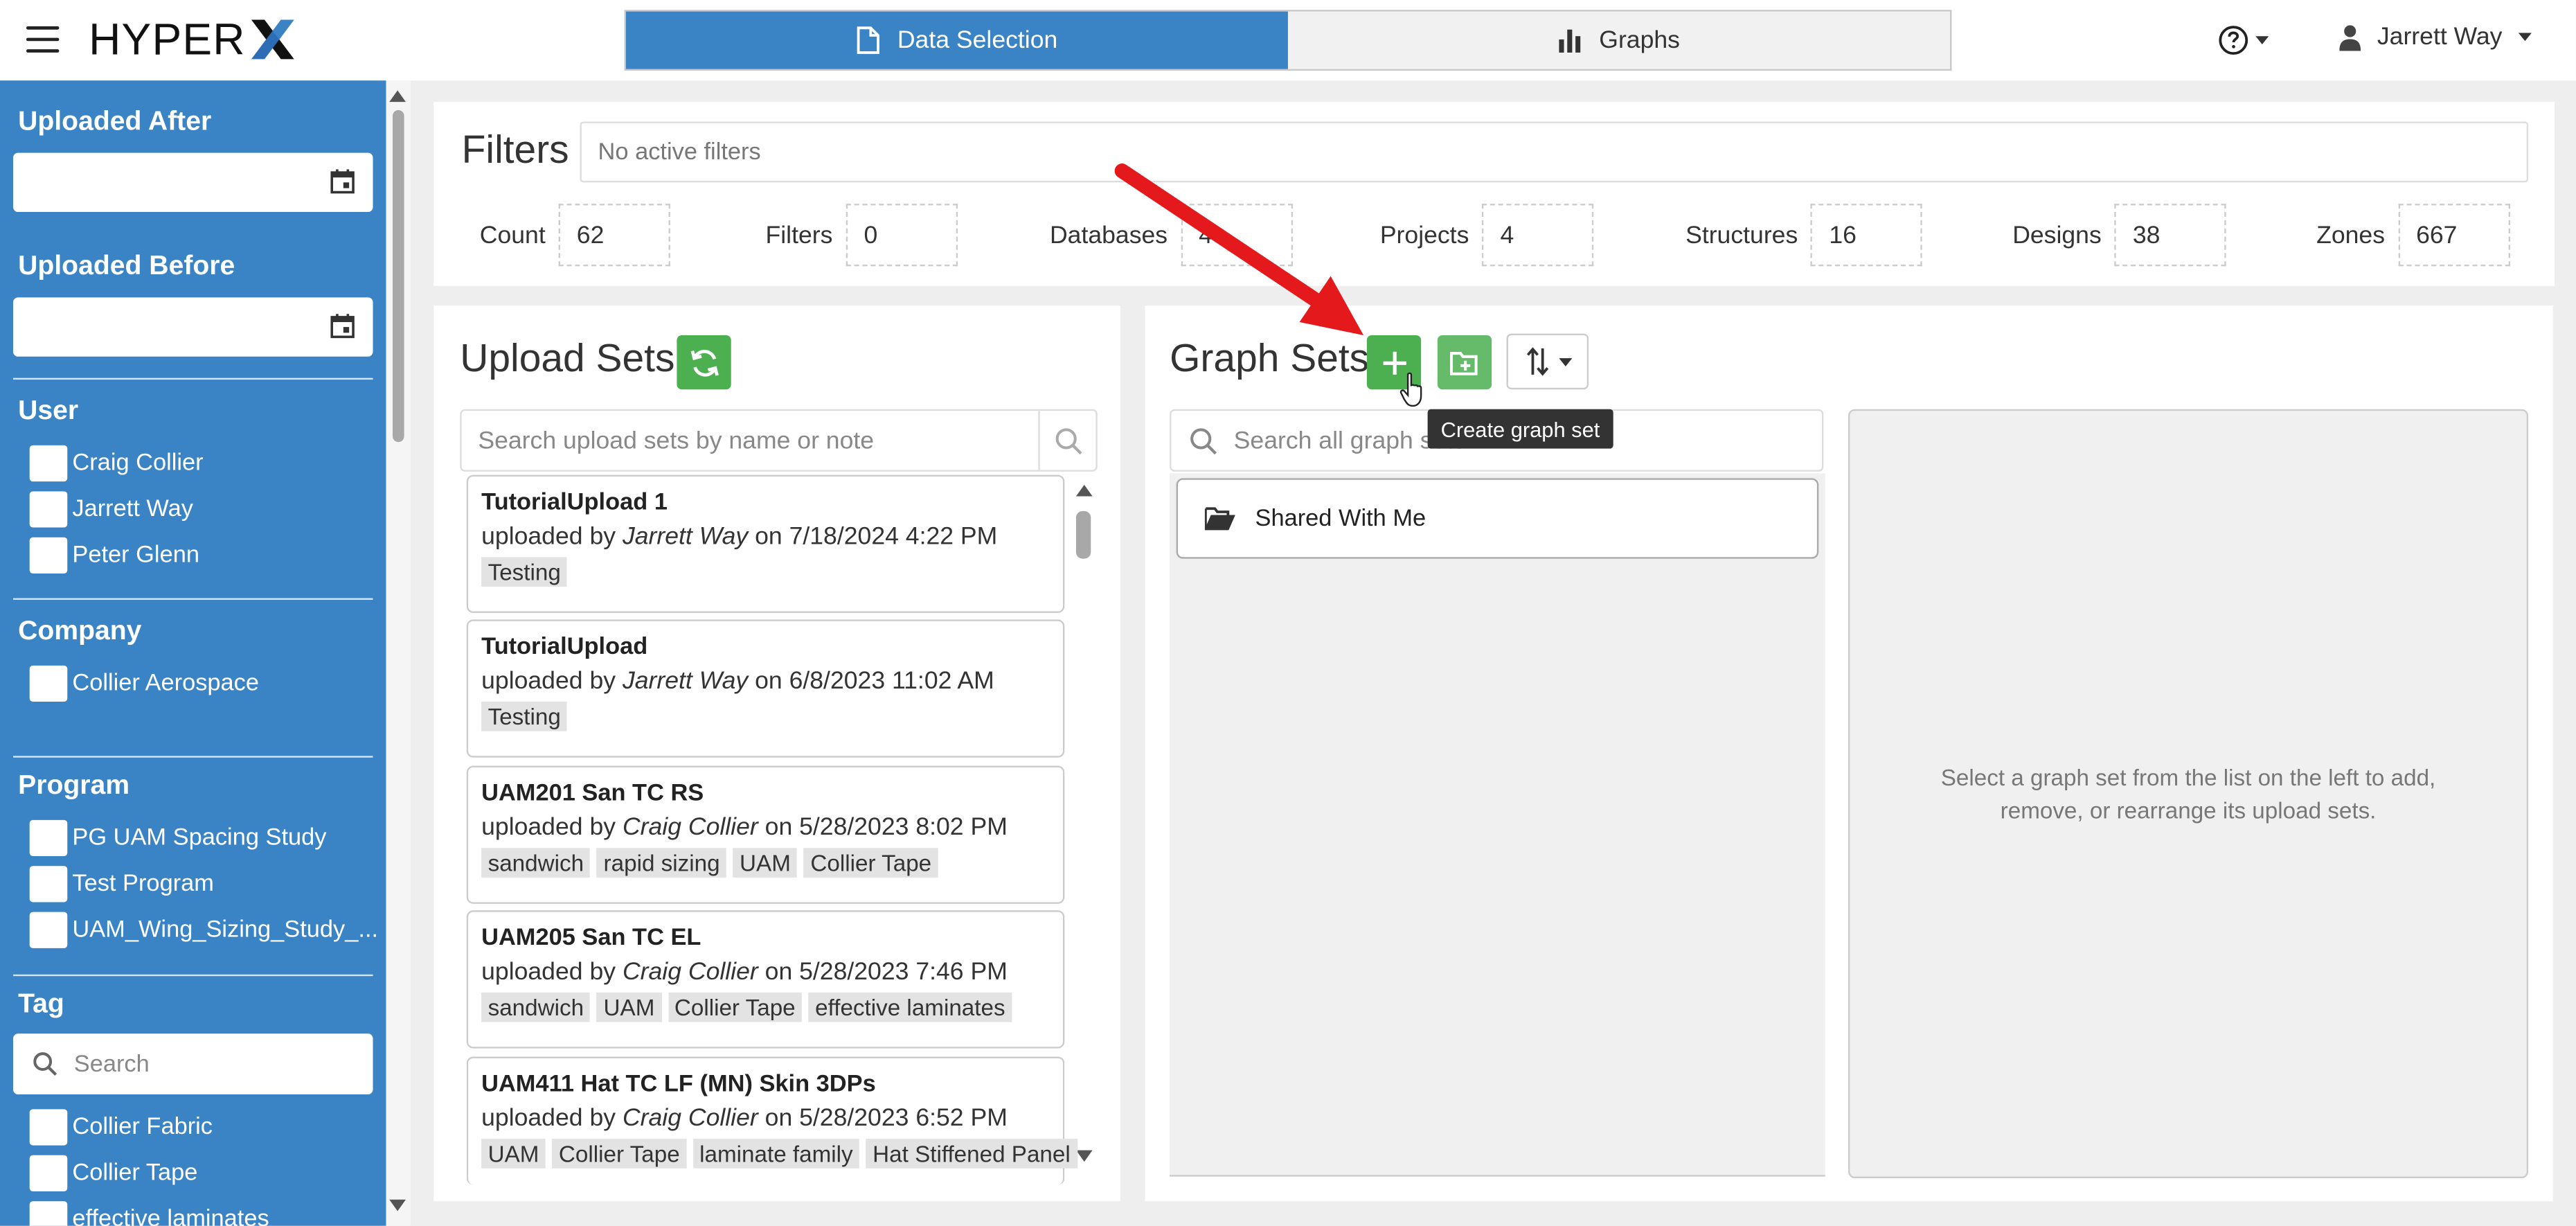 This screenshot has width=2576, height=1226. I want to click on sidebar-scrollbar, so click(398, 653).